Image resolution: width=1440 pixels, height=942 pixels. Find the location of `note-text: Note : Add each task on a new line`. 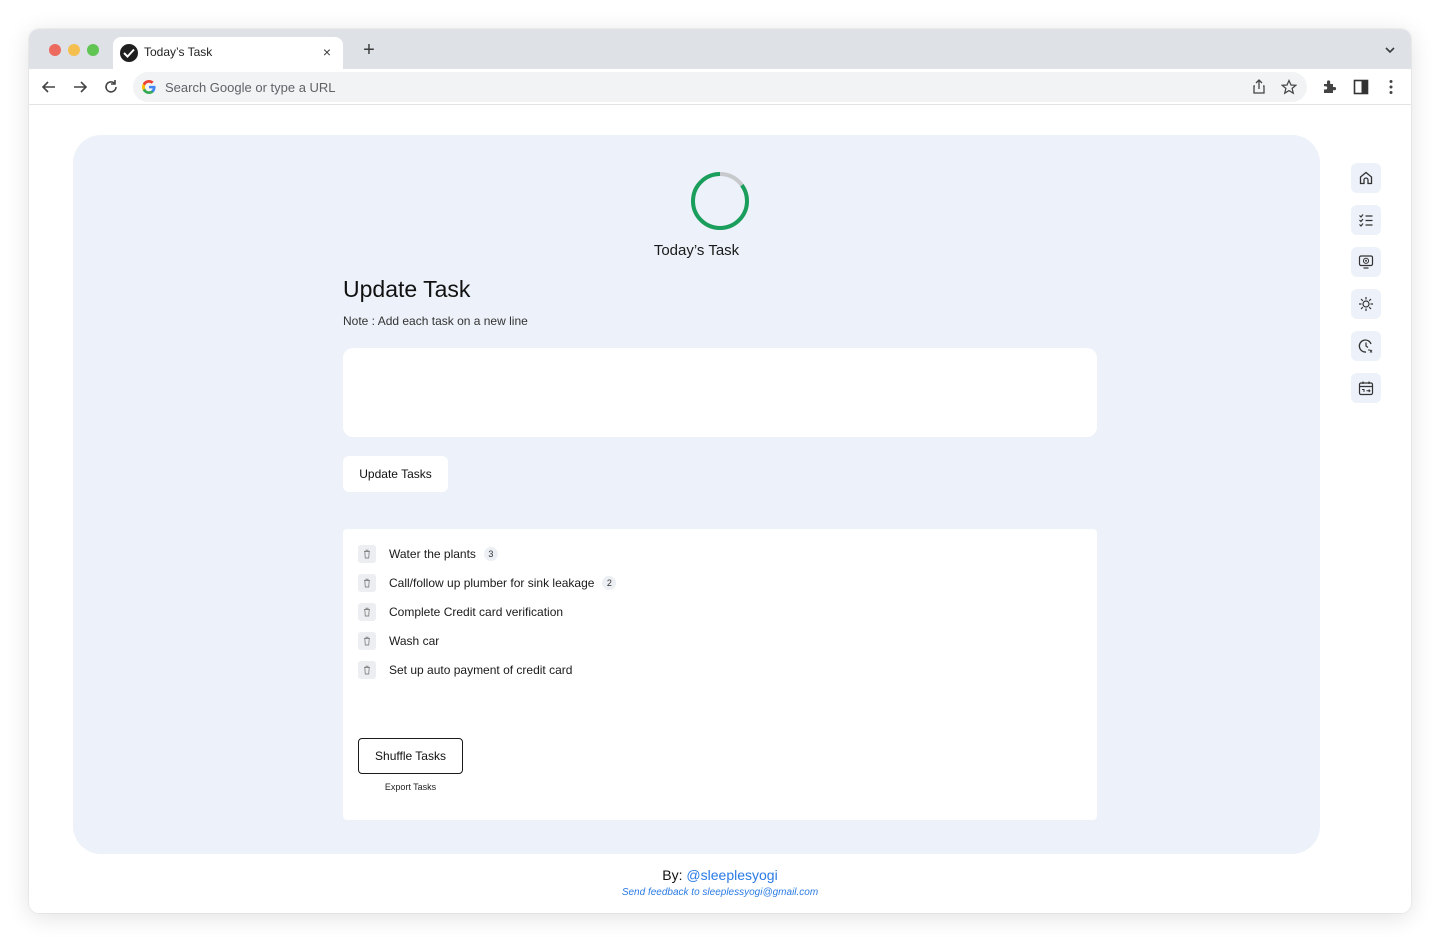

note-text: Note : Add each task on a new line is located at coordinates (435, 321).